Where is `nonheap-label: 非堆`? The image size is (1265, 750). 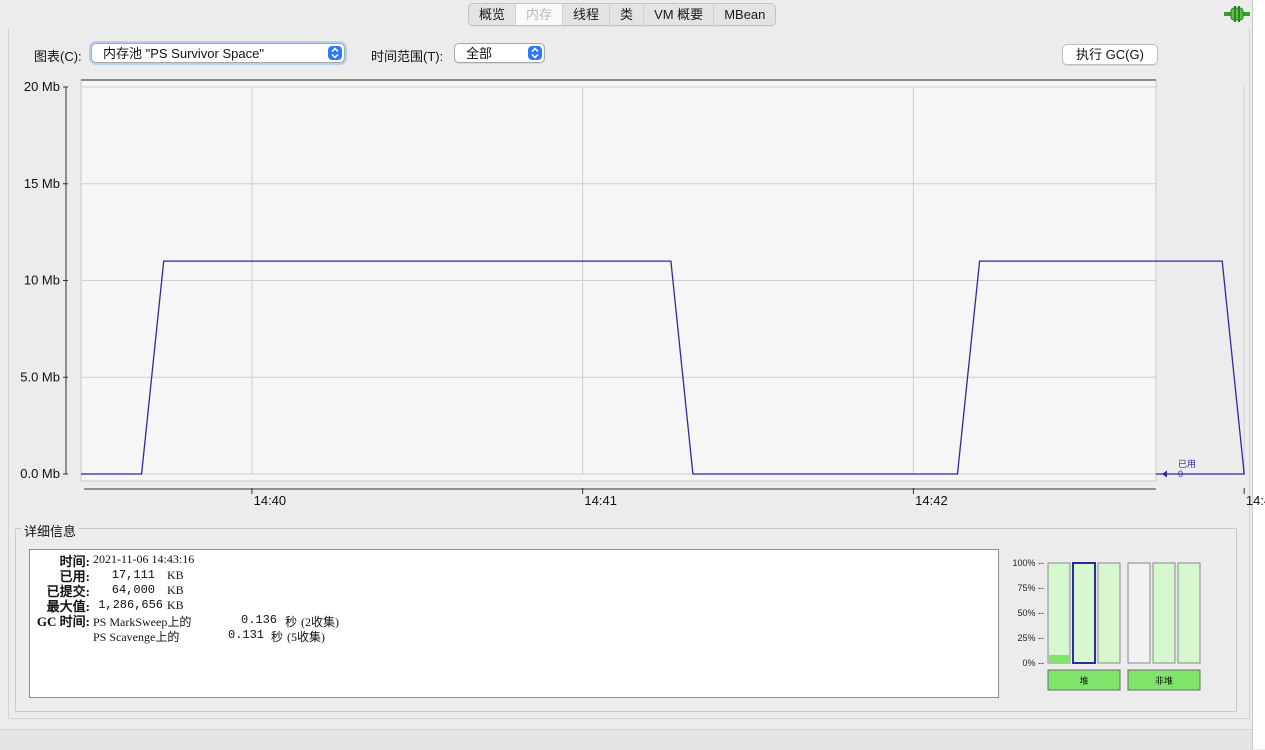
nonheap-label: 非堆 is located at coordinates (1164, 680).